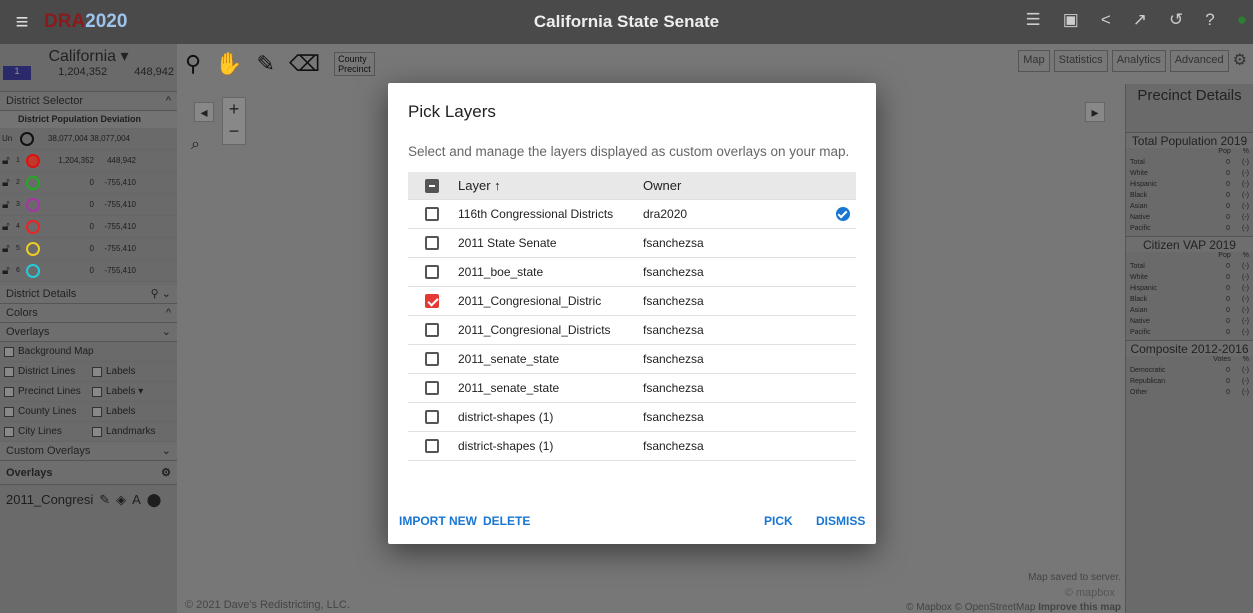 This screenshot has width=1253, height=613. Describe the element at coordinates (195, 145) in the screenshot. I see `zoom-search-icon: ⌕` at that location.